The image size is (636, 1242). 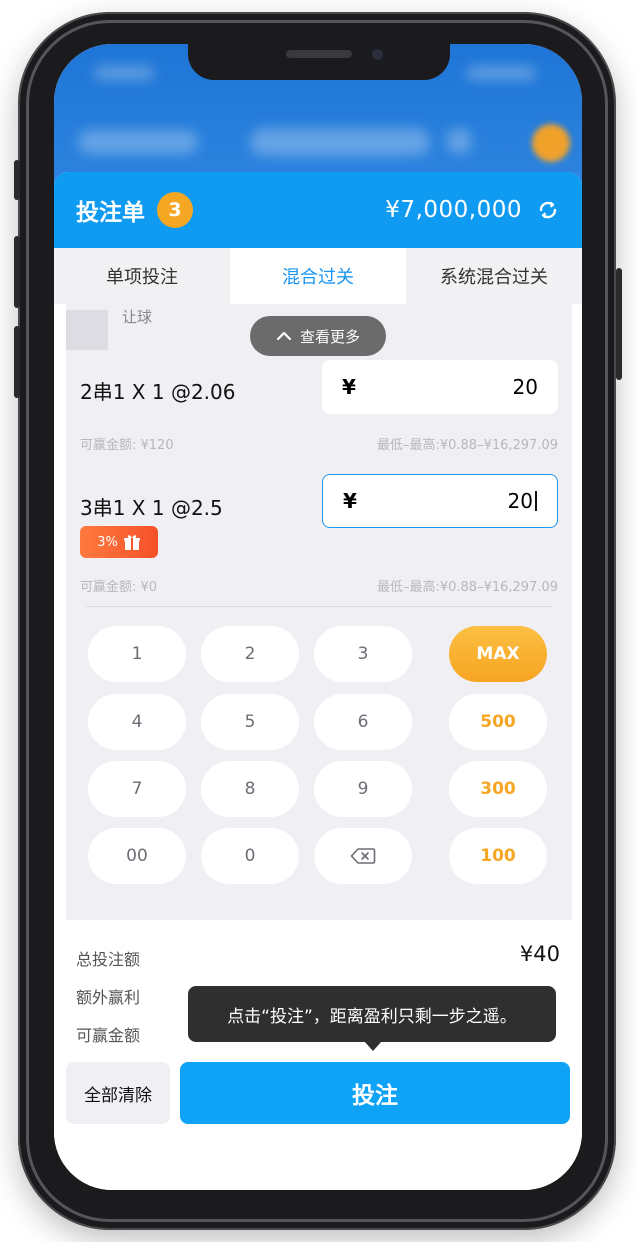 What do you see at coordinates (17, 362) in the screenshot?
I see `volume-down-button` at bounding box center [17, 362].